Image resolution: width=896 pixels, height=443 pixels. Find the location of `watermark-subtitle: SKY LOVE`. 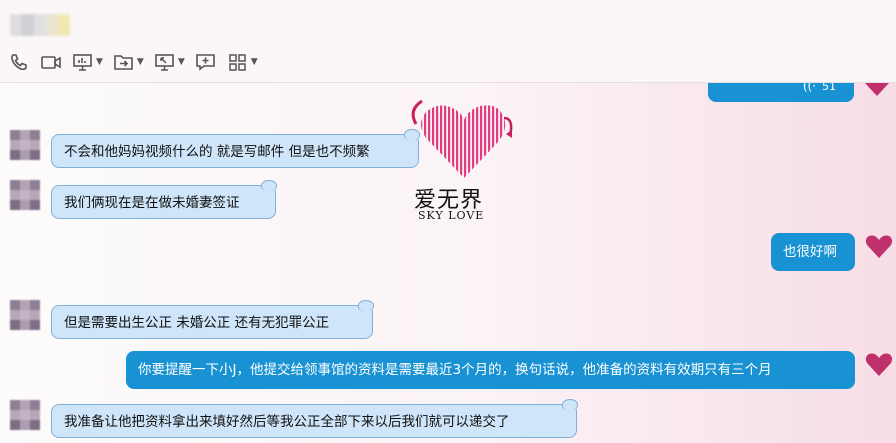

watermark-subtitle: SKY LOVE is located at coordinates (451, 215).